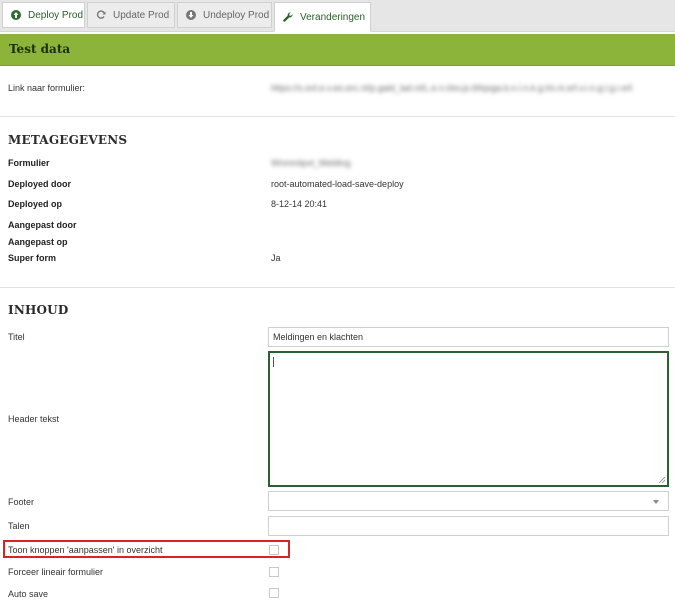 This screenshot has width=675, height=600. What do you see at coordinates (38, 310) in the screenshot?
I see `inhoud-heading: INHOUD` at bounding box center [38, 310].